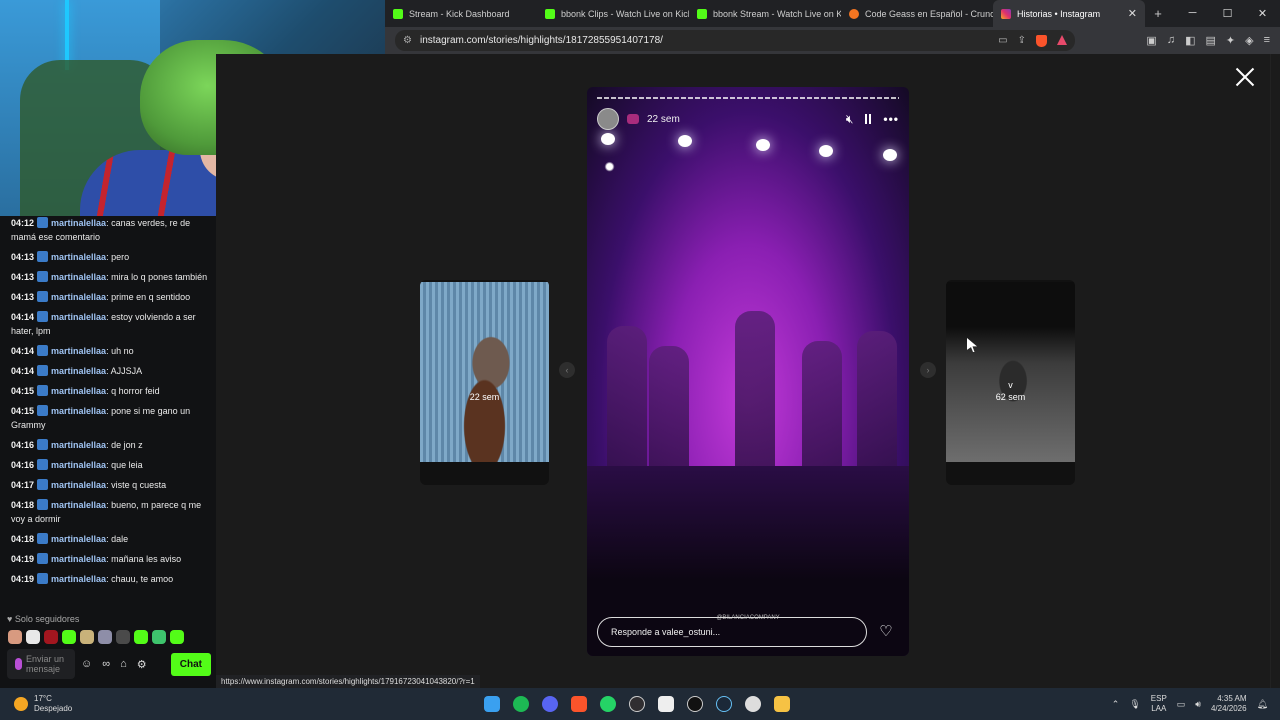 This screenshot has width=1280, height=720. I want to click on emote-picker-icon: ☺, so click(86, 664).